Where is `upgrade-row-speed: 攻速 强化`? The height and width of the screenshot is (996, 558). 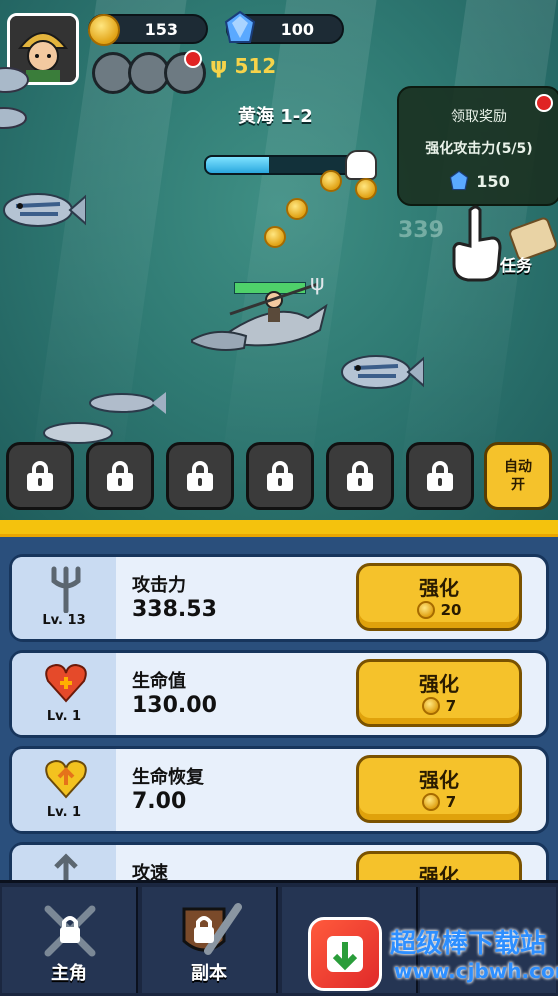
upgrade-row-speed: 攻速 强化 is located at coordinates (279, 861).